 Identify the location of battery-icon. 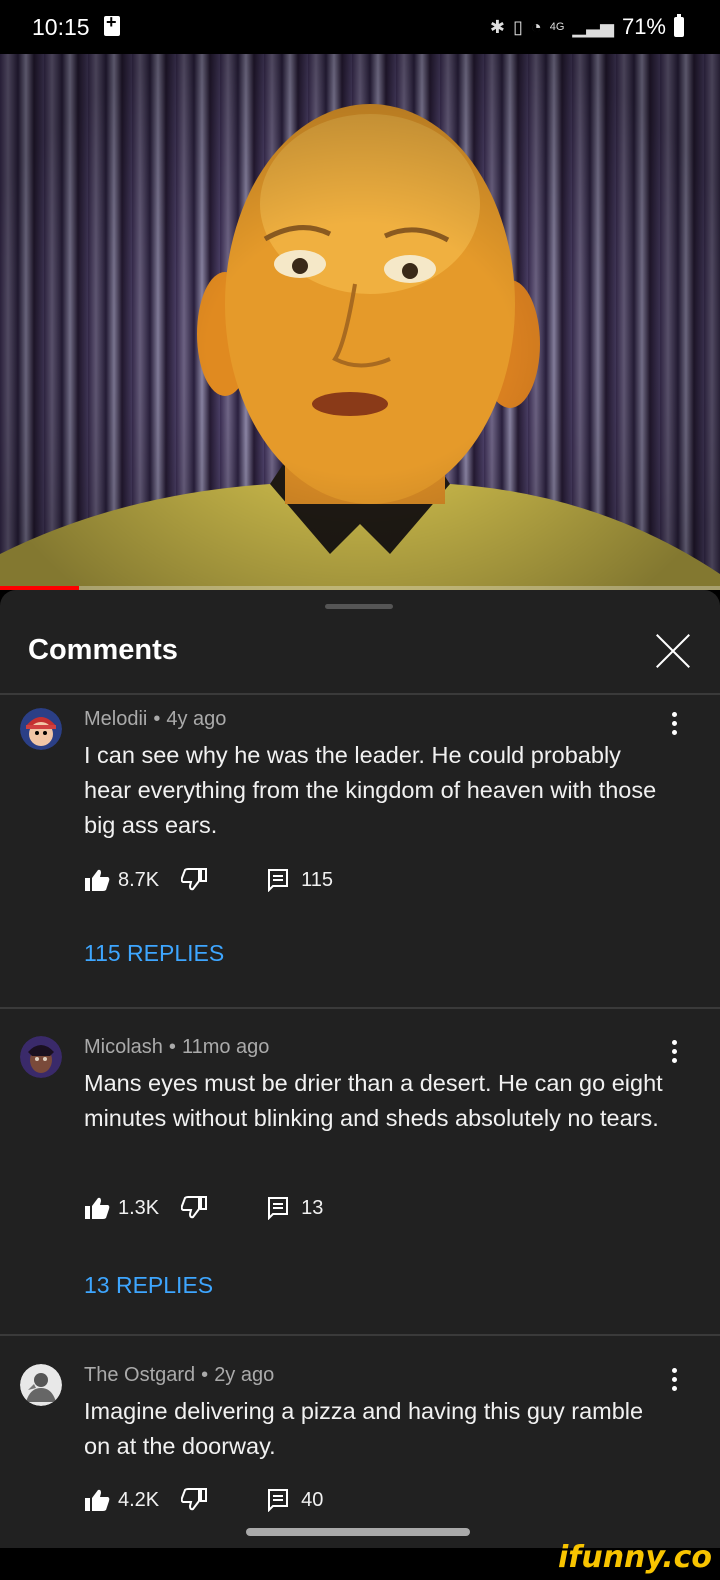
(679, 25).